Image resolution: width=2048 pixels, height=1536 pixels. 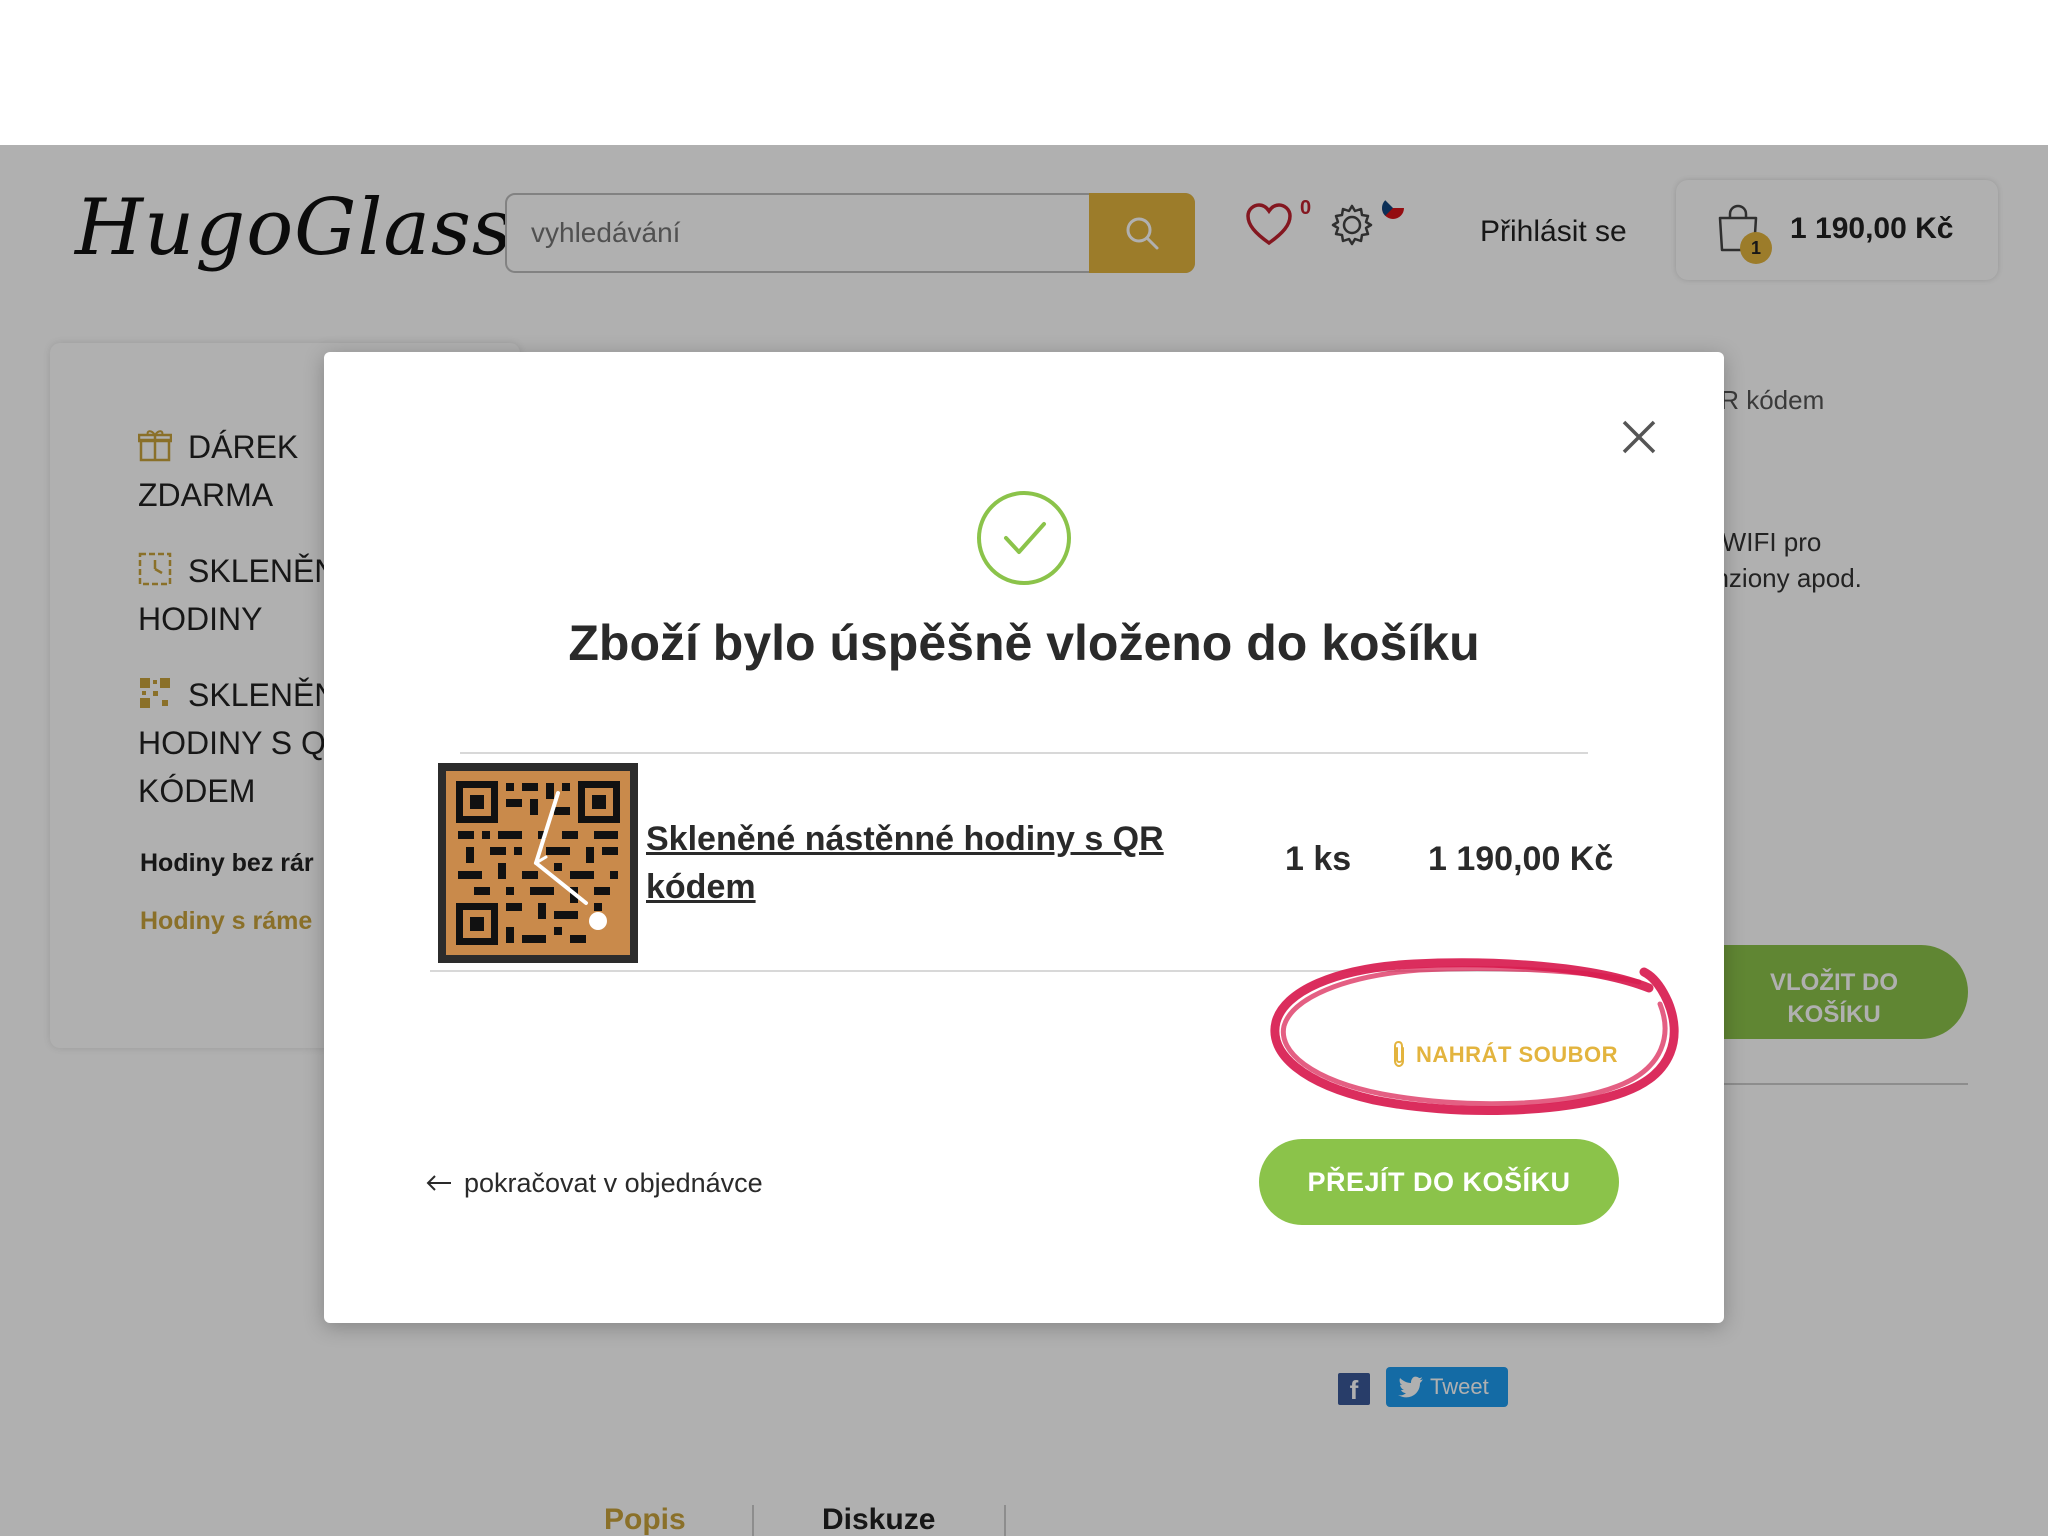 I want to click on product-name-link: Skleněné nástěnné hodiny s QR kódem, so click(x=926, y=863).